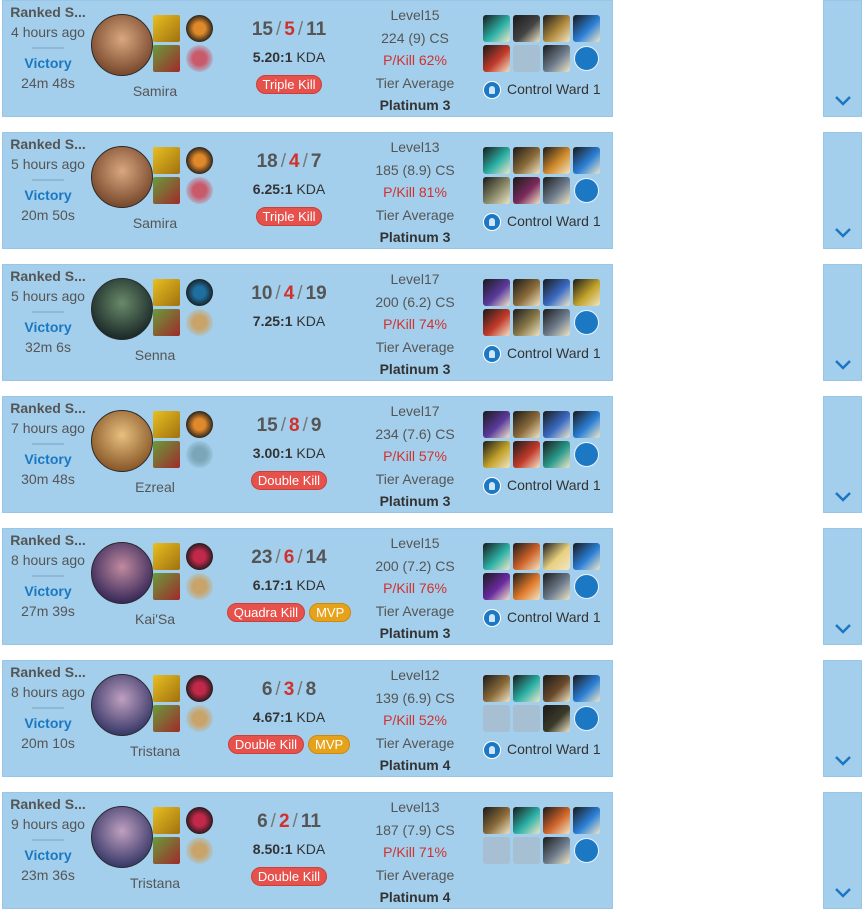  What do you see at coordinates (155, 619) in the screenshot?
I see `champion-name: Kai'Sa` at bounding box center [155, 619].